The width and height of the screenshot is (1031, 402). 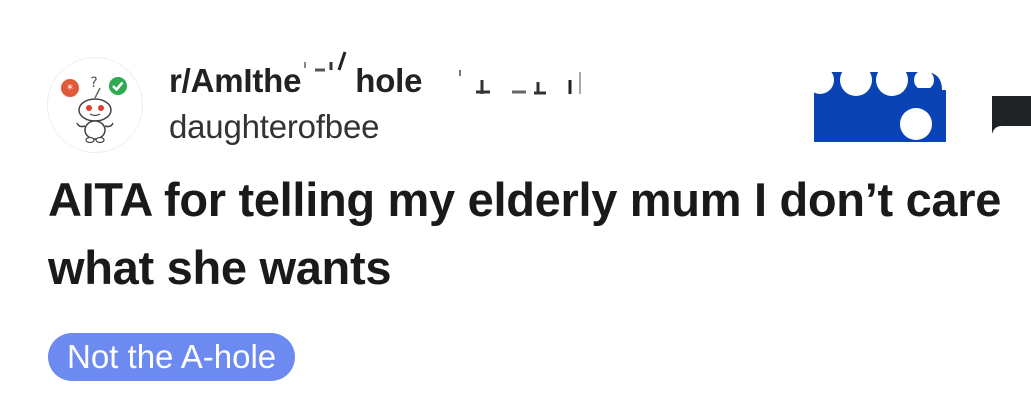 I want to click on more-options-icon, so click(x=1011, y=115).